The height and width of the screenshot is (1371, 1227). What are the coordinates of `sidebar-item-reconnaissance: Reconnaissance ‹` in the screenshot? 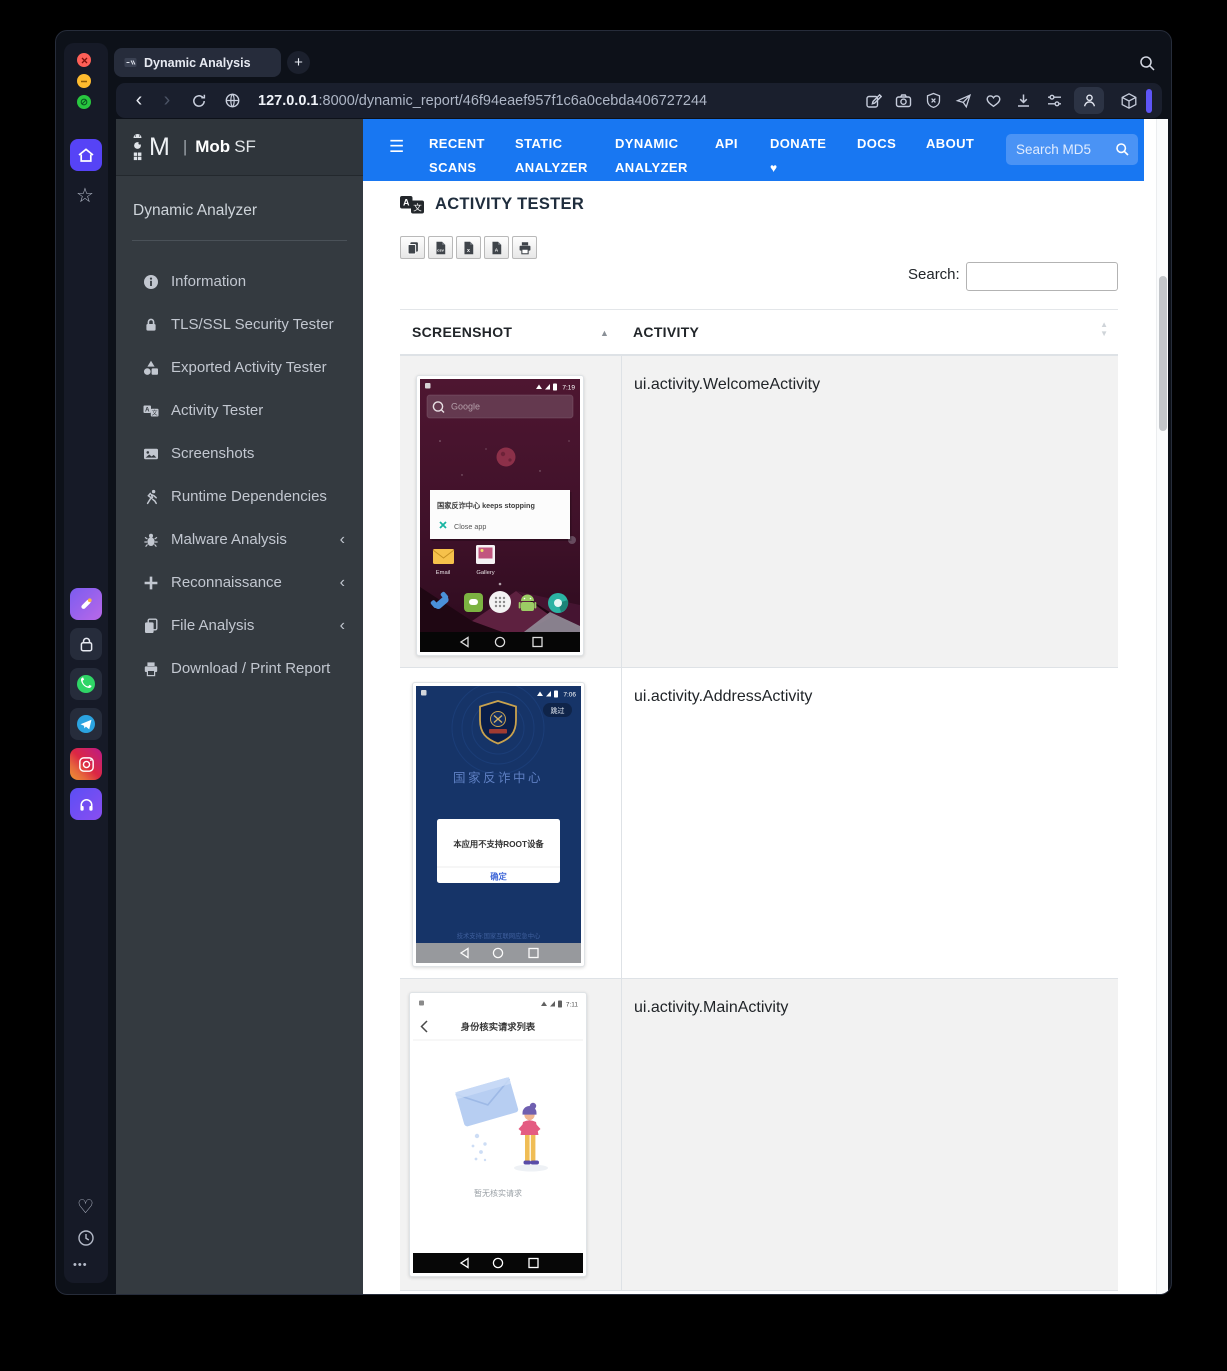 It's located at (239, 582).